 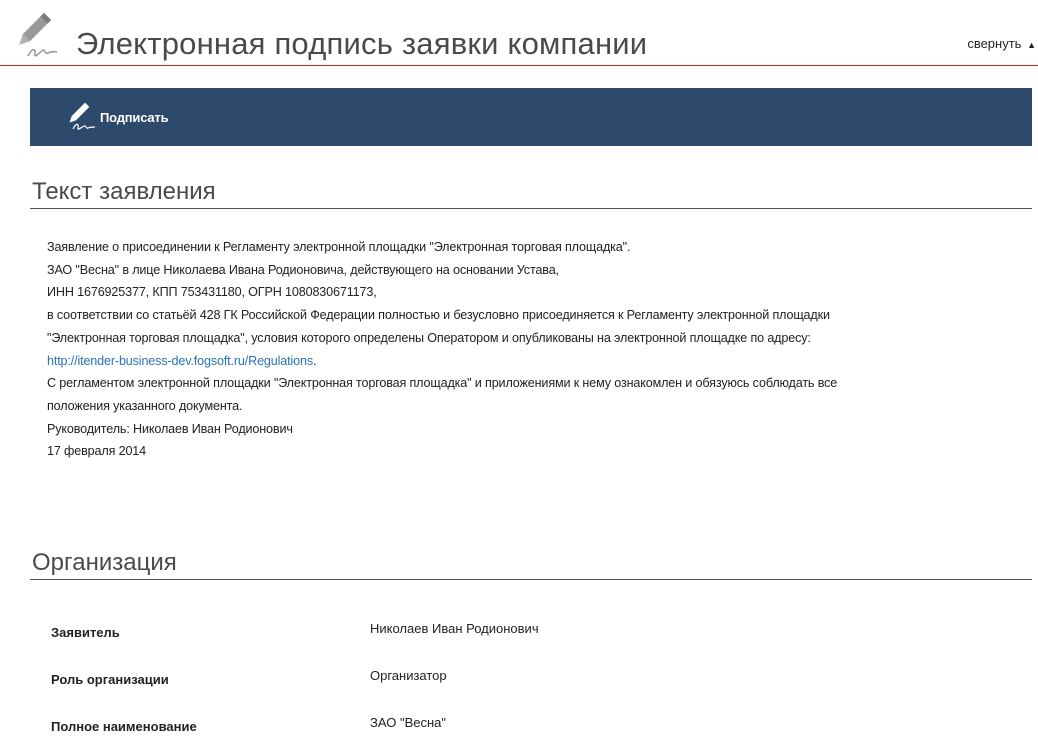 I want to click on org-label: Роль организации, so click(x=110, y=679).